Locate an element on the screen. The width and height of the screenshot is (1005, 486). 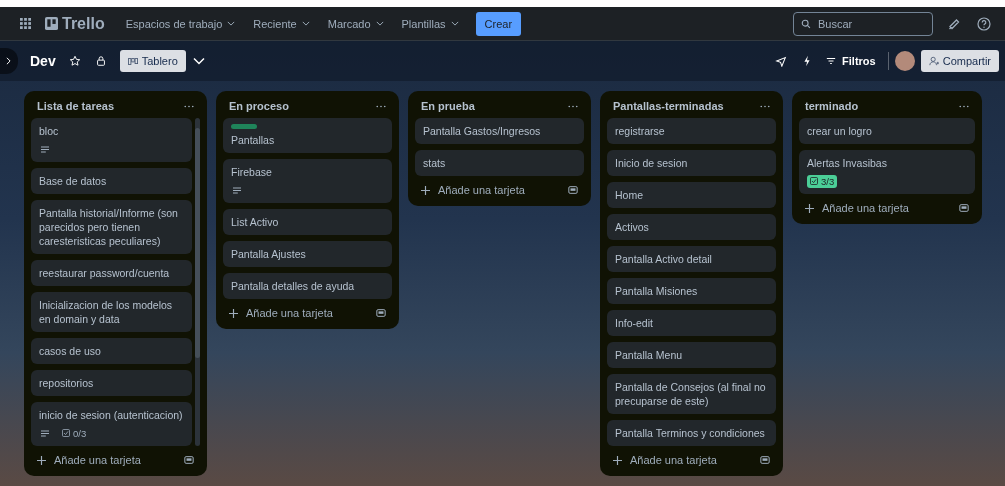
board-view-button: Tablero is located at coordinates (152, 61).